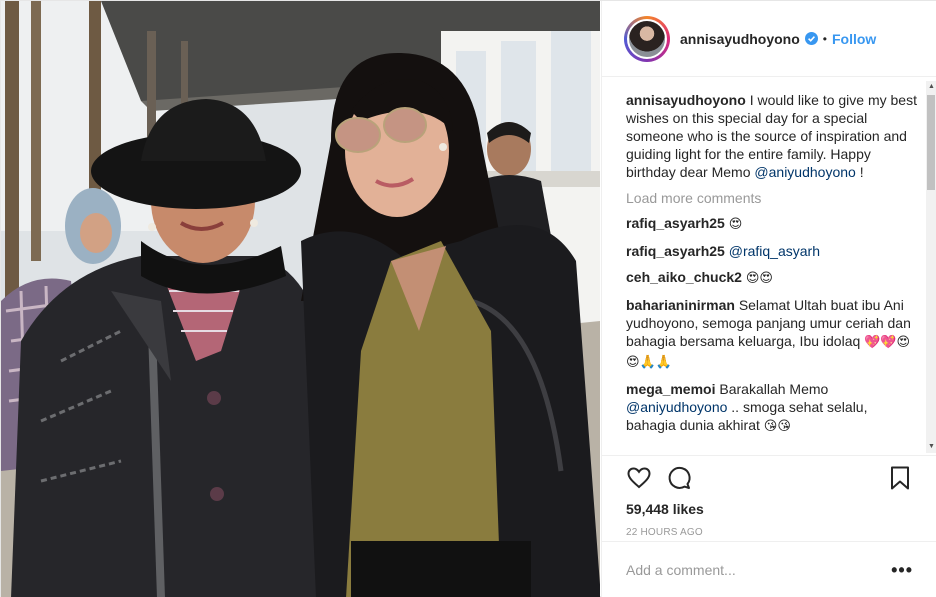  I want to click on scroll-up-arrow-icon: ▲, so click(931, 86).